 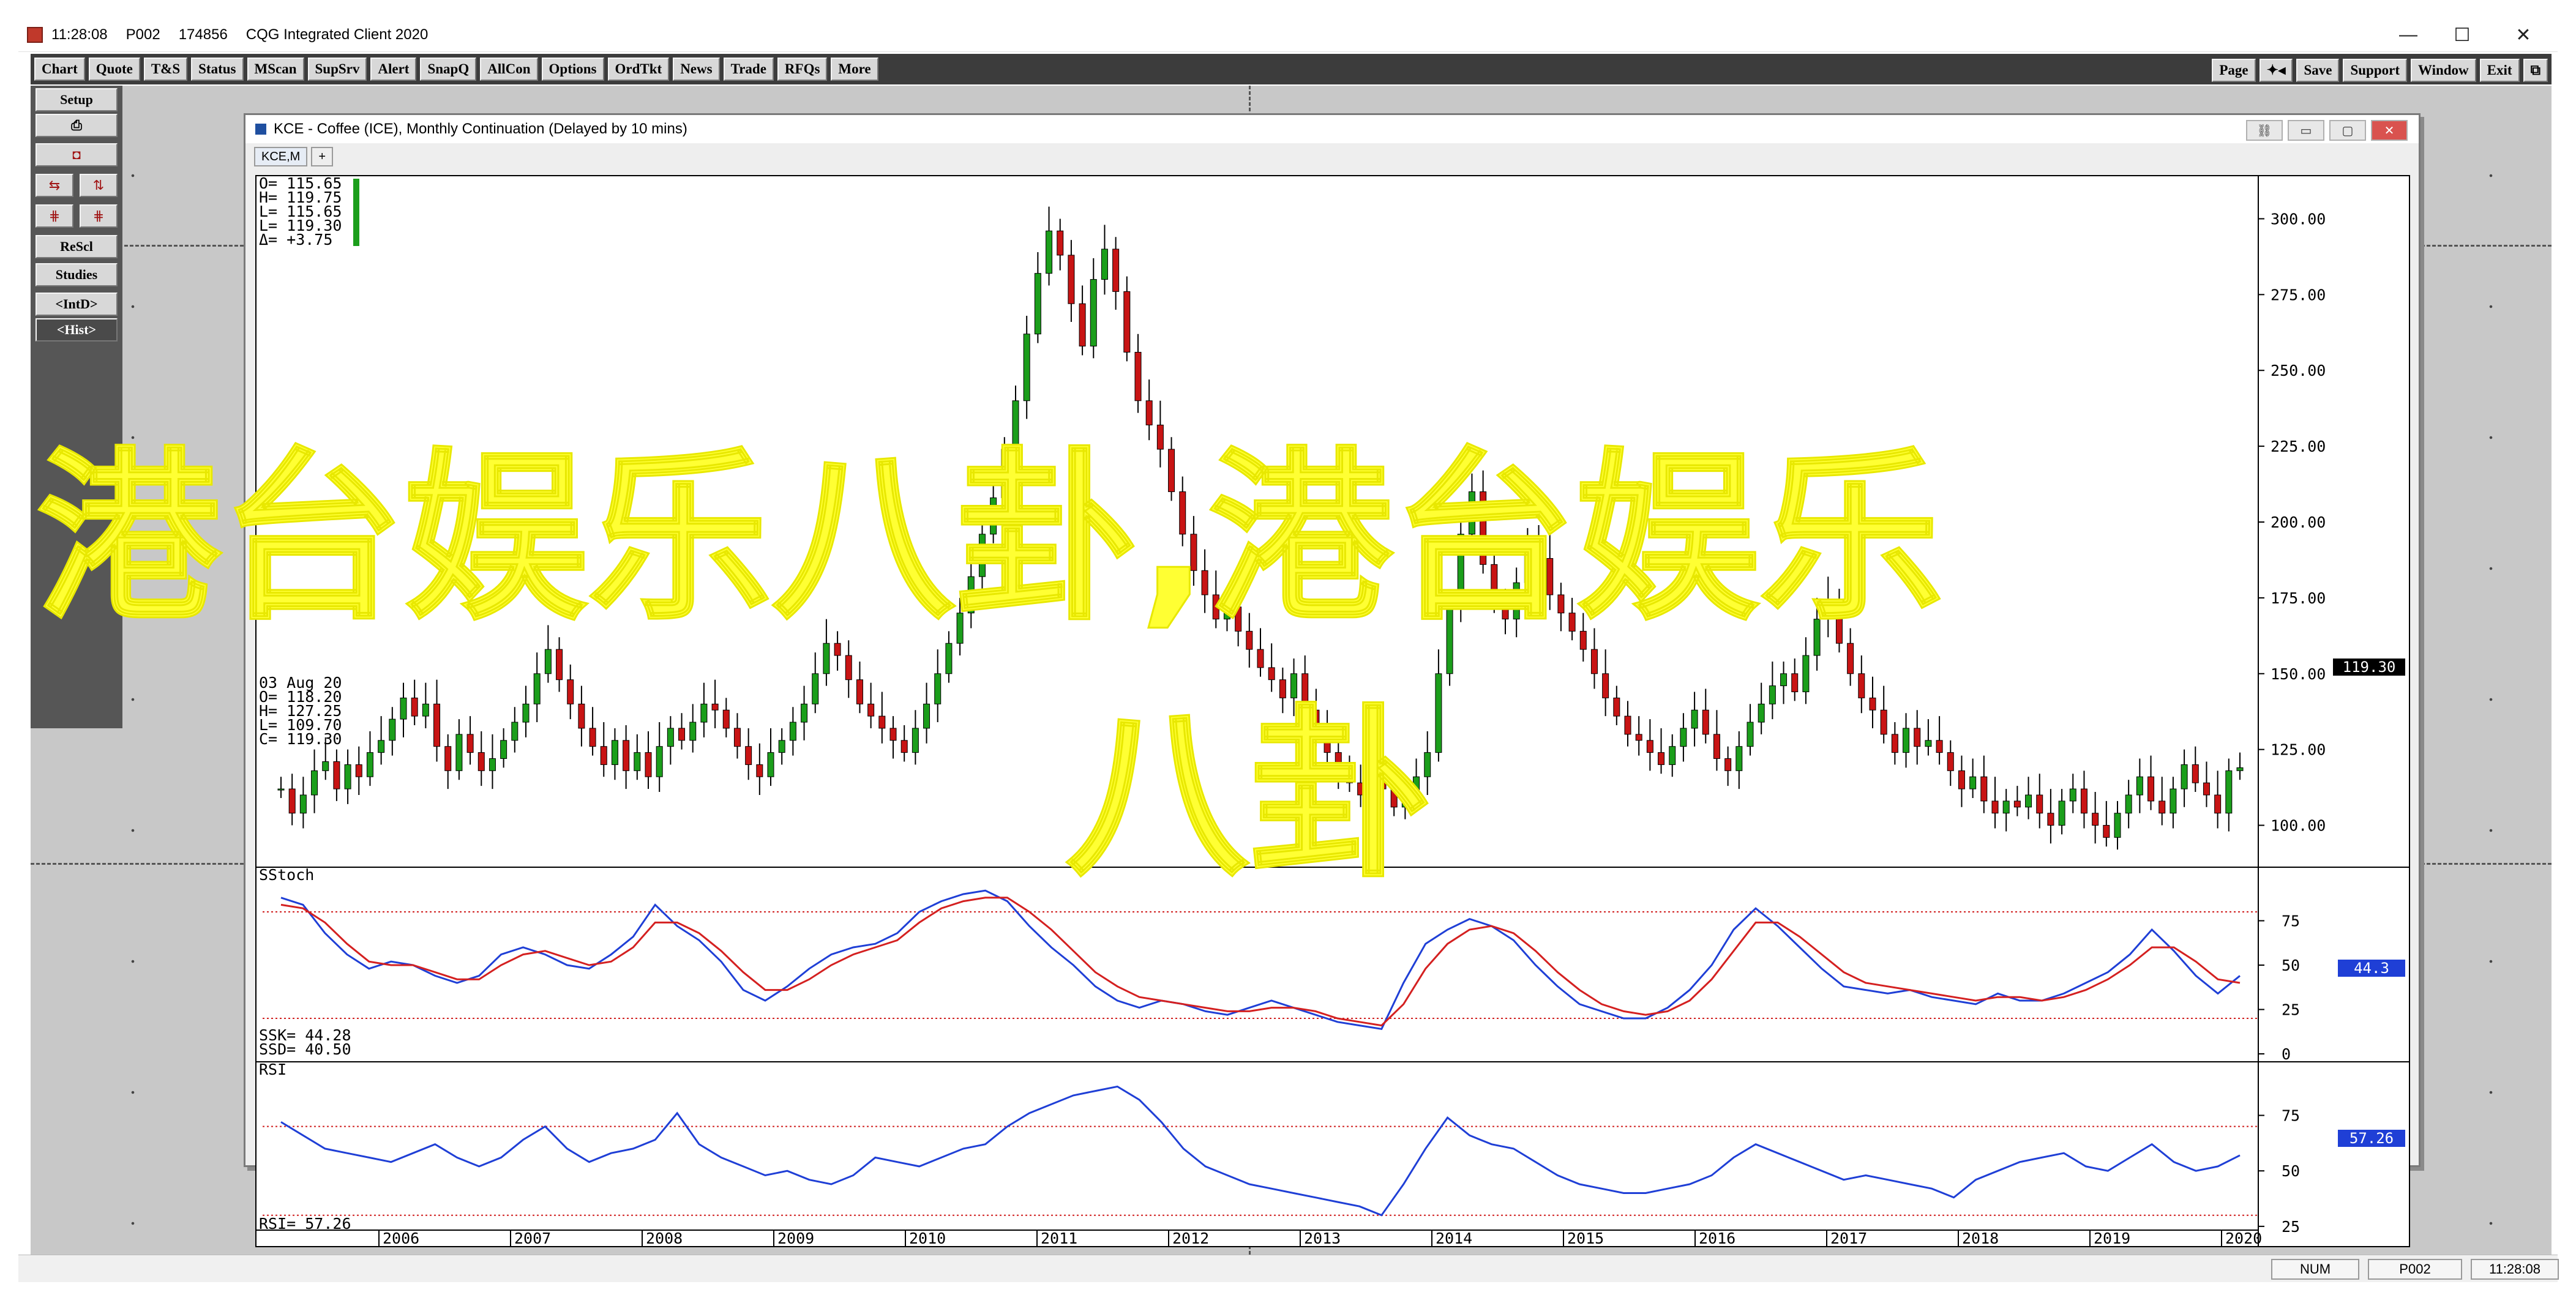 I want to click on studies-button: Studies, so click(x=77, y=274).